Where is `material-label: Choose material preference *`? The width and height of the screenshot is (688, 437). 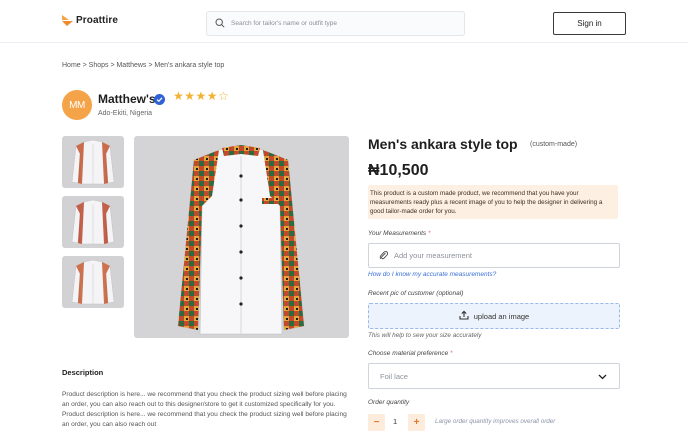 material-label: Choose material preference * is located at coordinates (410, 353).